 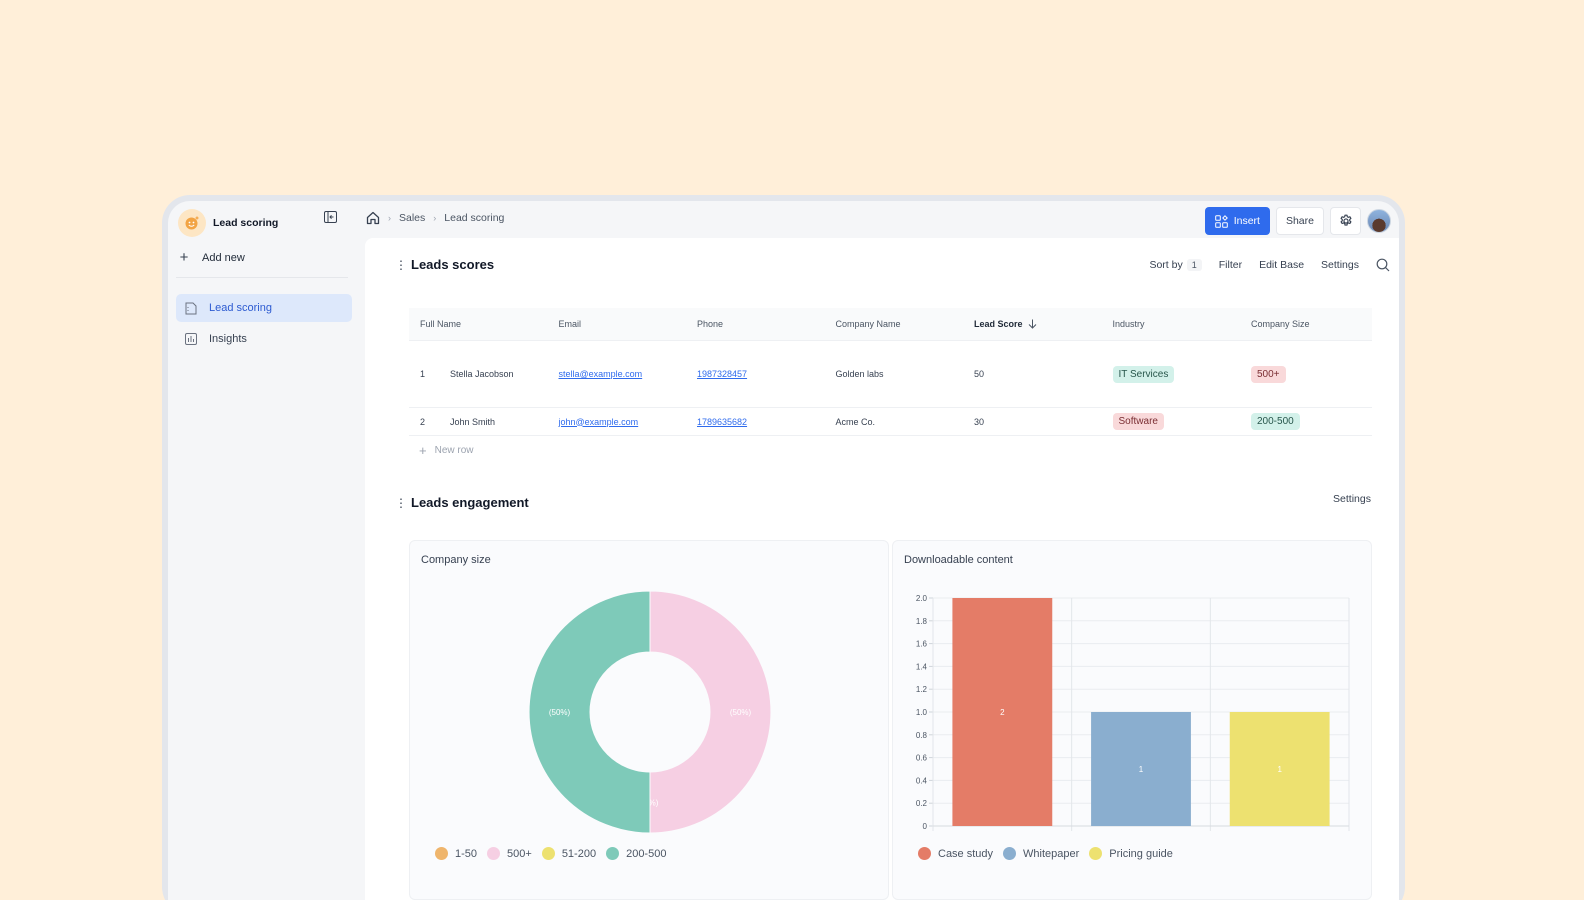 What do you see at coordinates (890, 450) in the screenshot?
I see `new-row-button: + New row` at bounding box center [890, 450].